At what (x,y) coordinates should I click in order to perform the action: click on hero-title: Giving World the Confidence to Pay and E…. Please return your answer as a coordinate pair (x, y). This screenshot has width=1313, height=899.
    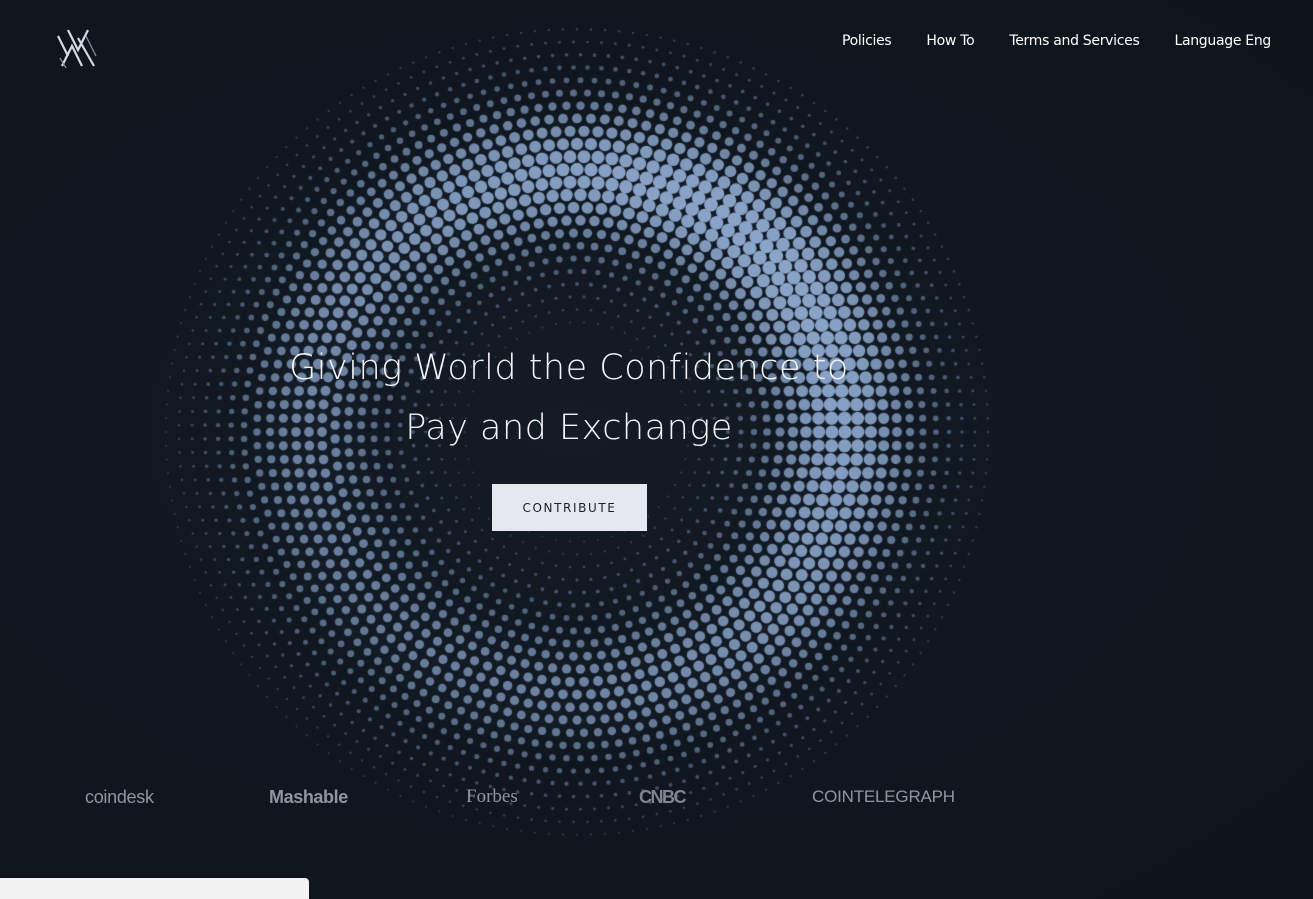
    Looking at the image, I should click on (569, 398).